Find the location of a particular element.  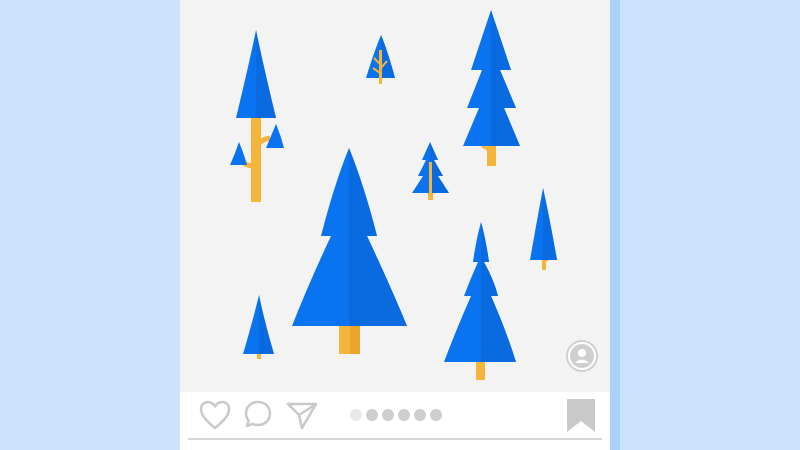

heart-icon is located at coordinates (215, 415).